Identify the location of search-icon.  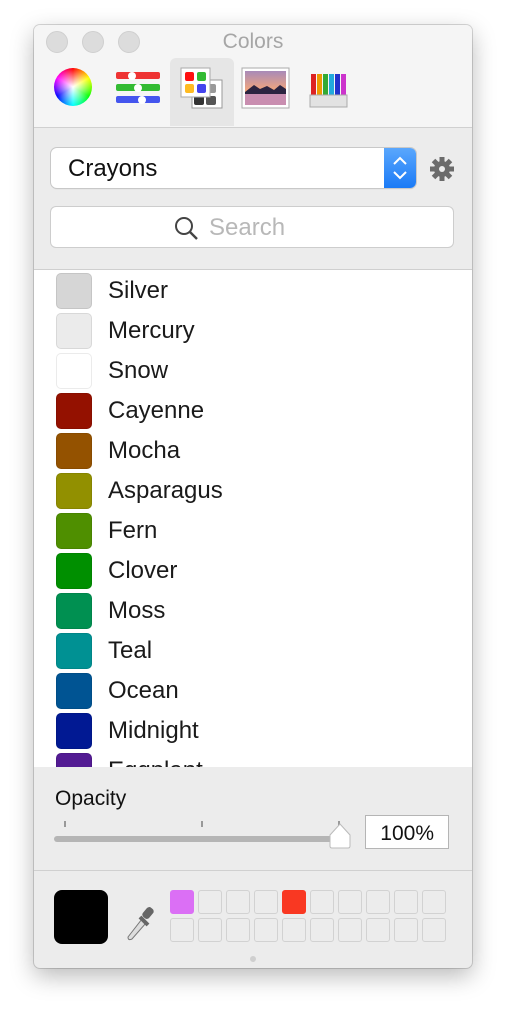
(186, 228).